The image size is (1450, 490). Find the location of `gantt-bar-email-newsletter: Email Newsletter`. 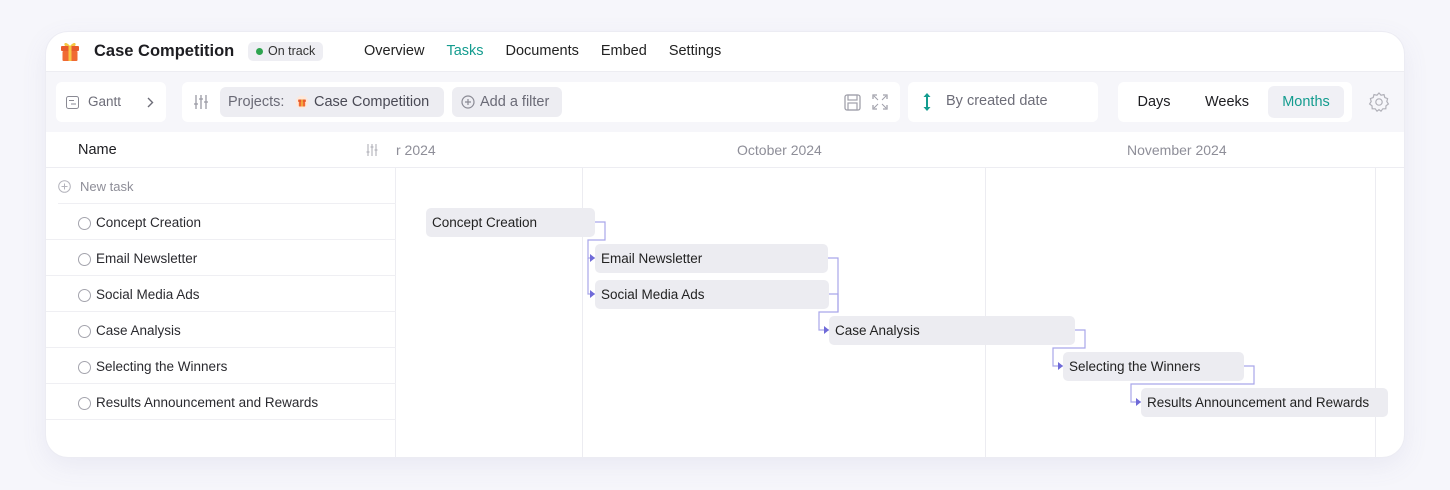

gantt-bar-email-newsletter: Email Newsletter is located at coordinates (711, 258).